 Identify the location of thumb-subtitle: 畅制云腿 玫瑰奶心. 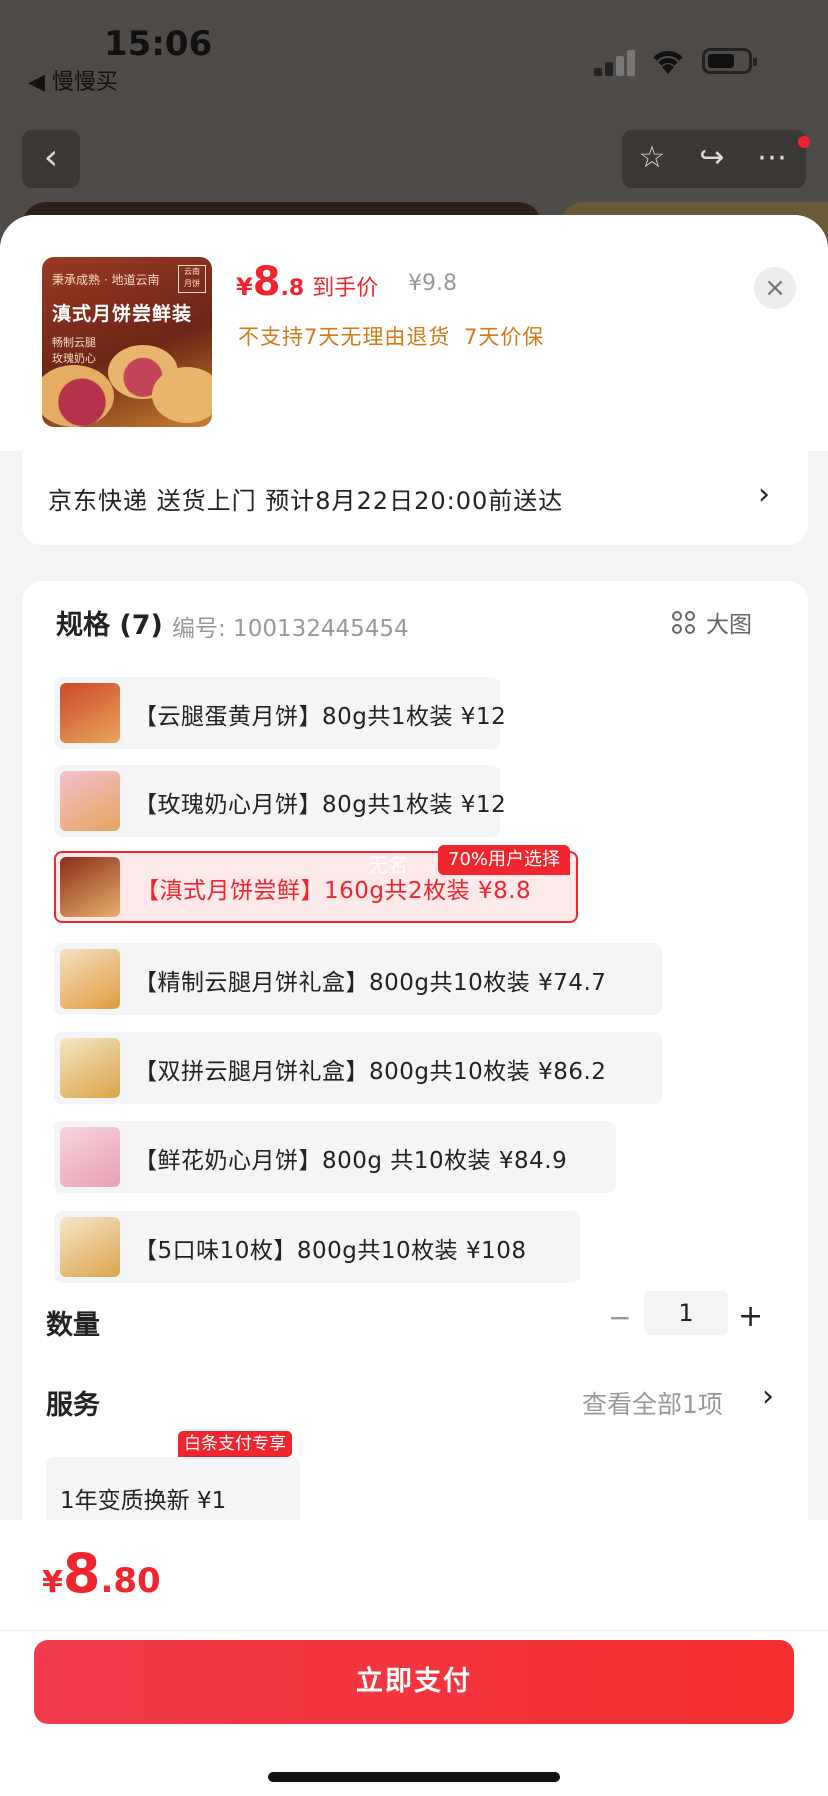
(74, 350).